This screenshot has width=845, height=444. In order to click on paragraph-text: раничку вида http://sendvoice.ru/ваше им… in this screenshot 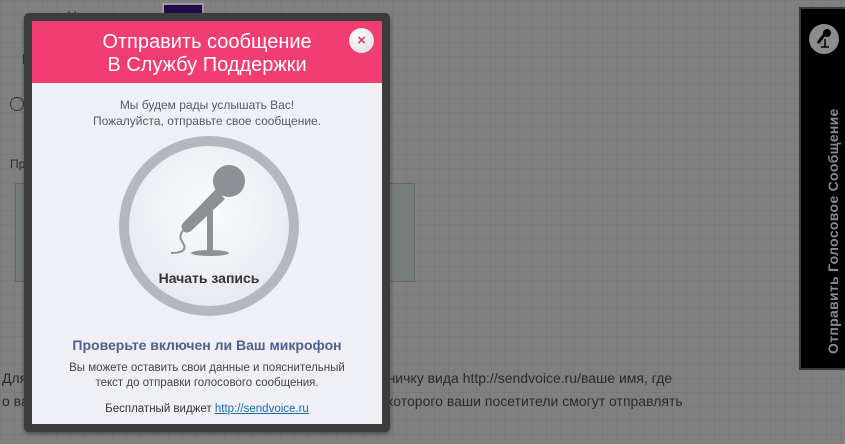, I will do `click(522, 378)`.